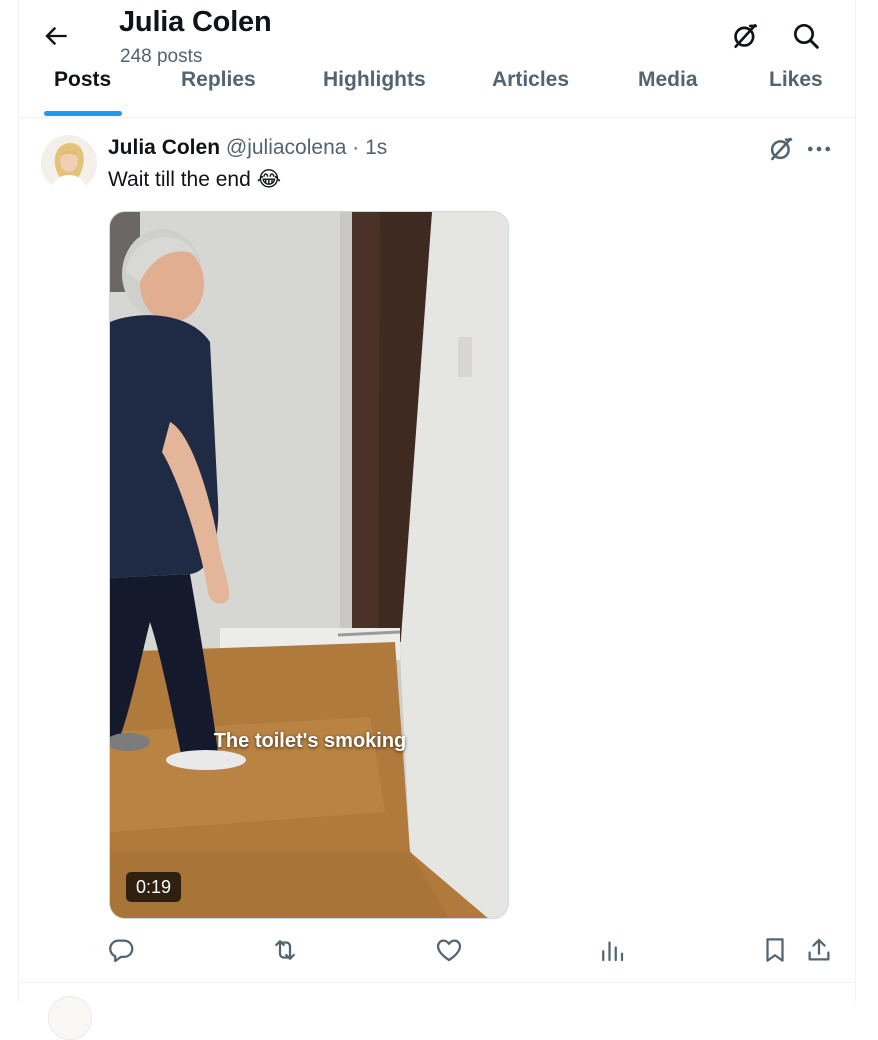 This screenshot has width=878, height=1040. I want to click on repost-button, so click(285, 950).